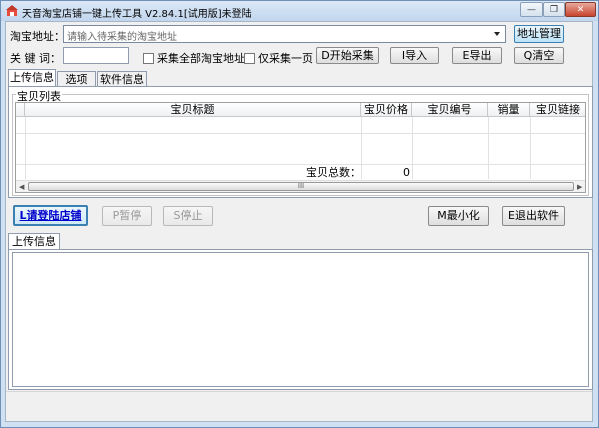 The image size is (599, 428). I want to click on column-header-item-id: 宝贝编号, so click(450, 110).